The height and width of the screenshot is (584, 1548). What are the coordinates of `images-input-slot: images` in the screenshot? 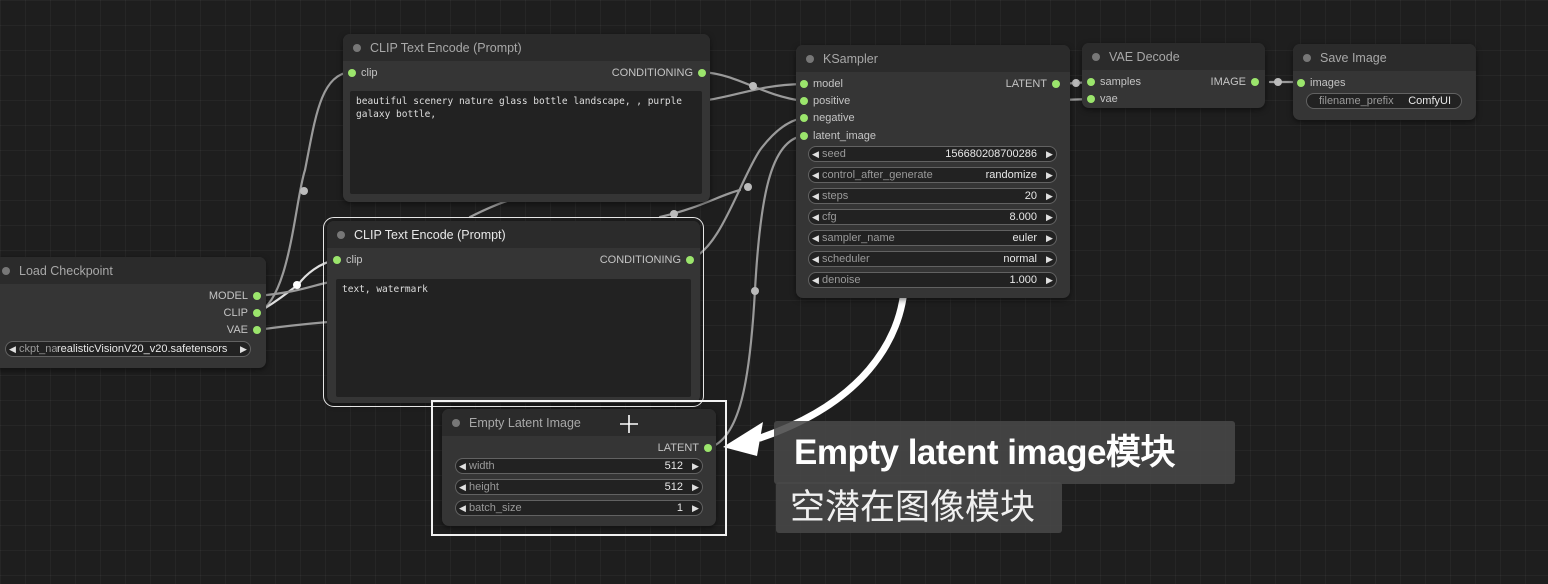 It's located at (1321, 83).